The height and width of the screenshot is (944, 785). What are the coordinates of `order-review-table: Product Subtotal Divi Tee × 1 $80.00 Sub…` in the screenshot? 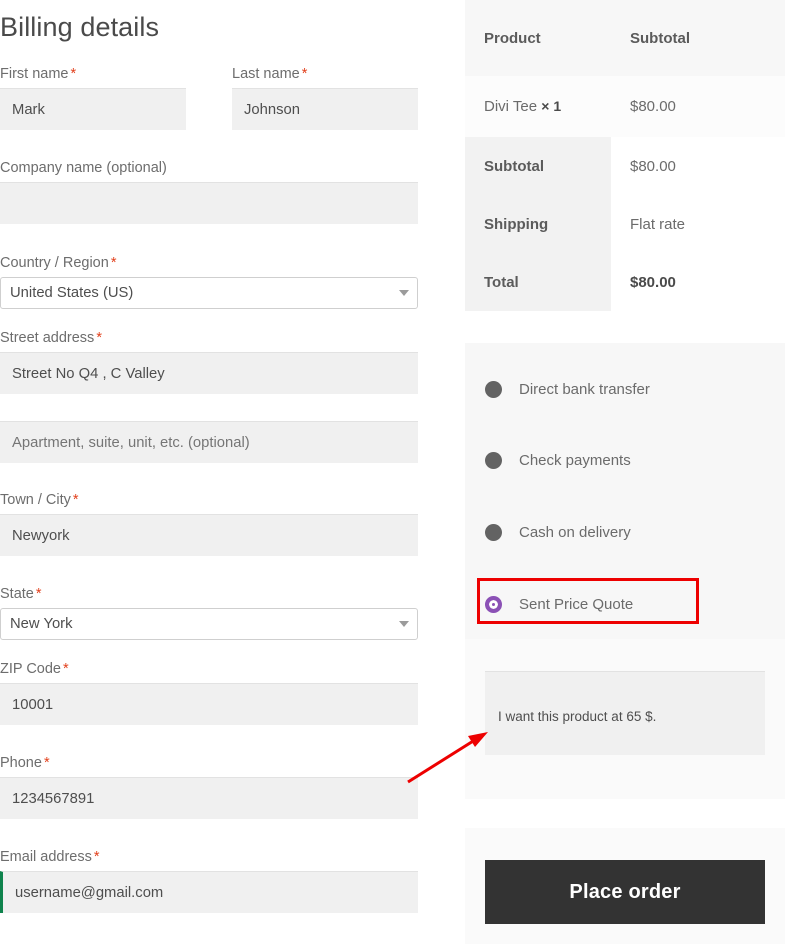 It's located at (625, 155).